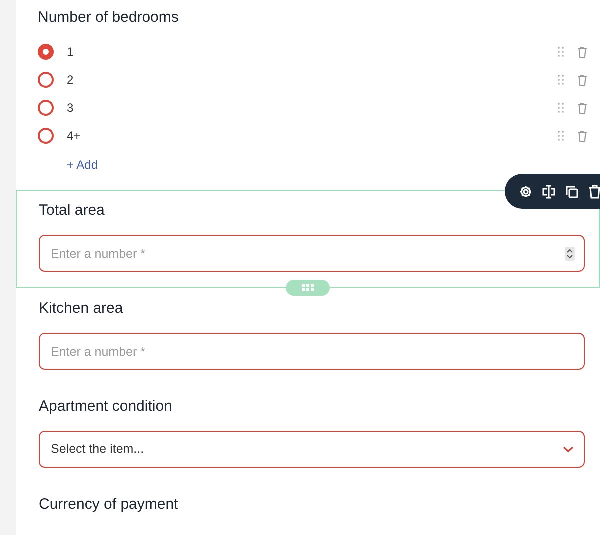 This screenshot has width=600, height=535. Describe the element at coordinates (74, 136) in the screenshot. I see `option-label: 4+` at that location.